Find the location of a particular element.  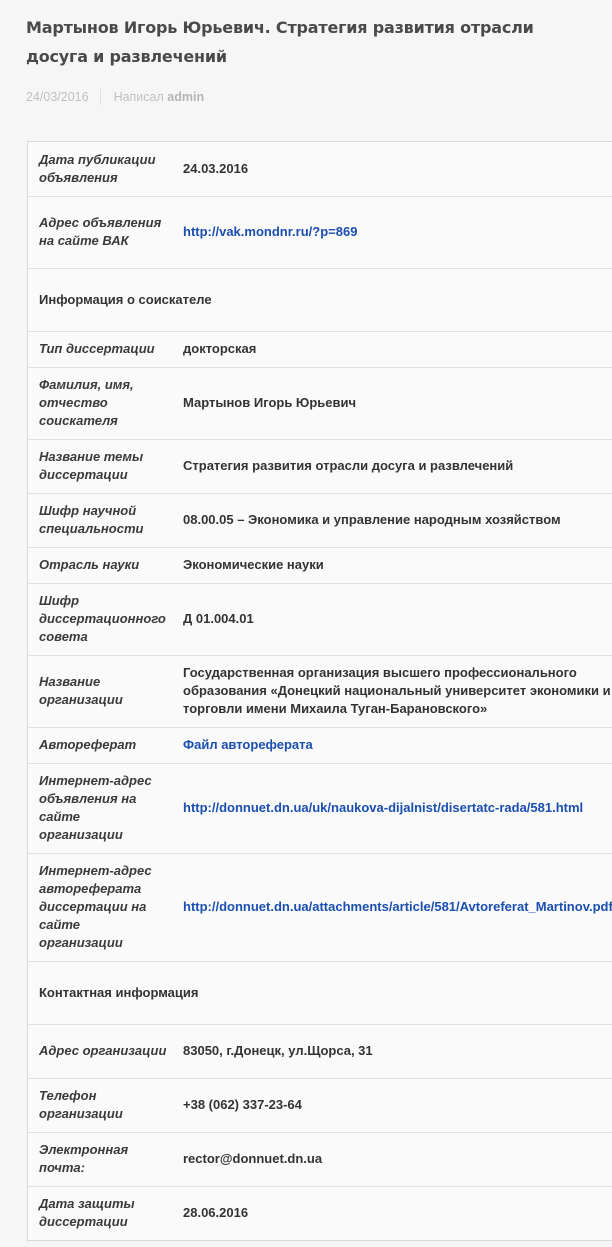

row-value: Экономические науки is located at coordinates (392, 565).